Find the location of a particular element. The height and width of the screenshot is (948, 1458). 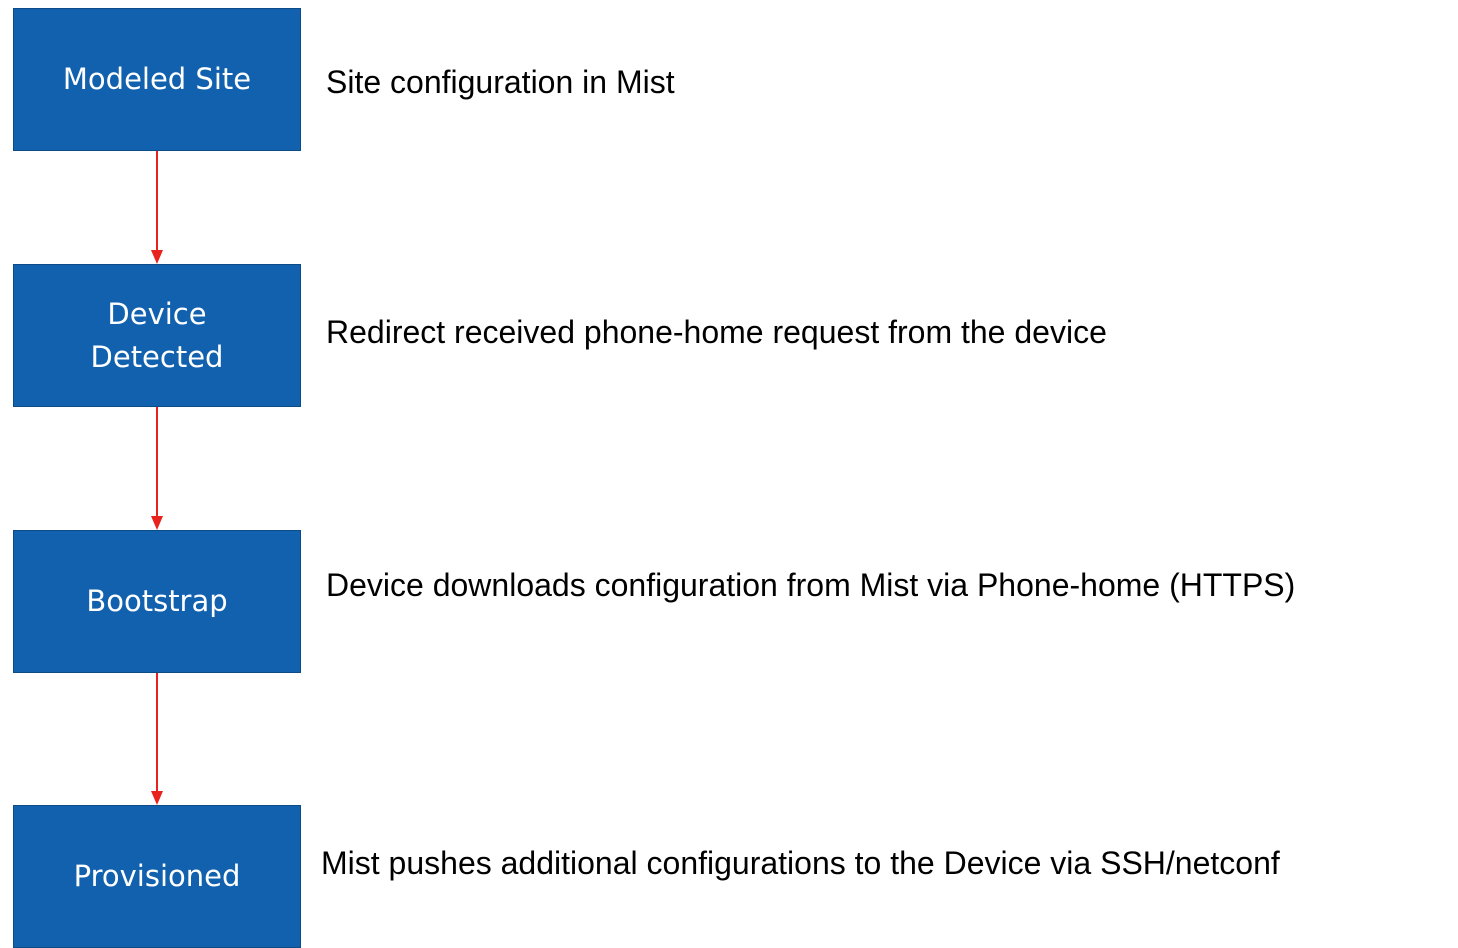

stage-box-modeled-site: Modeled Site is located at coordinates (157, 79).